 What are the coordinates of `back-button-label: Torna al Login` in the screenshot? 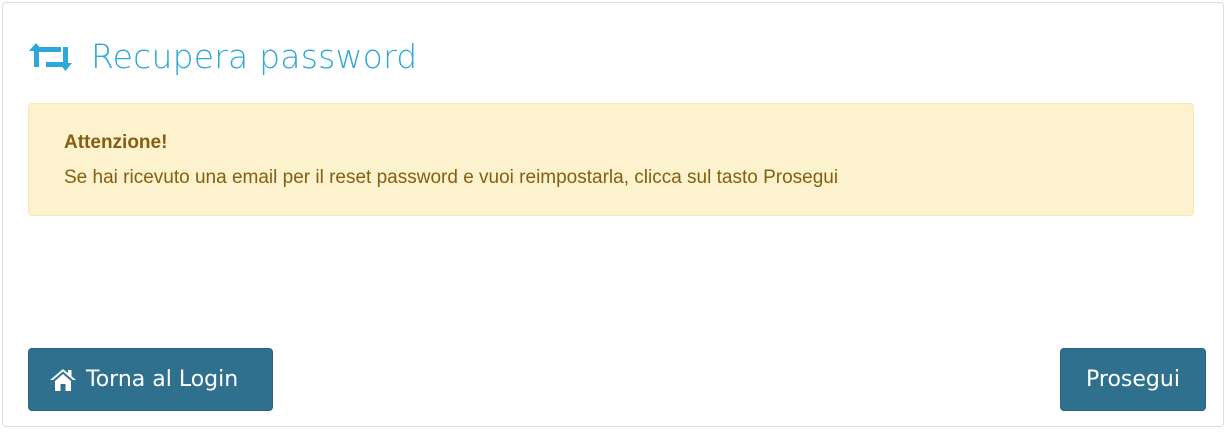 It's located at (162, 379).